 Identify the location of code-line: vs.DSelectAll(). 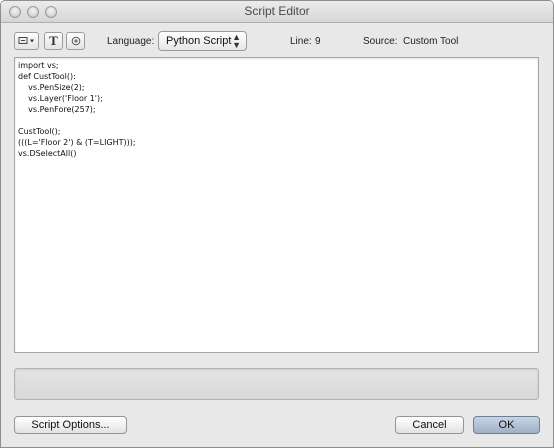
(47, 153).